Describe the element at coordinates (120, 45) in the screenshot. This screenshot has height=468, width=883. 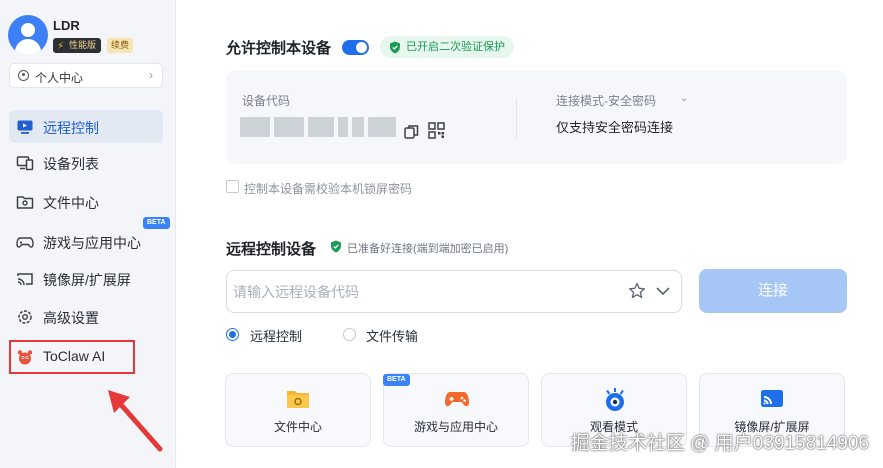
I see `renew-badge: 续费` at that location.